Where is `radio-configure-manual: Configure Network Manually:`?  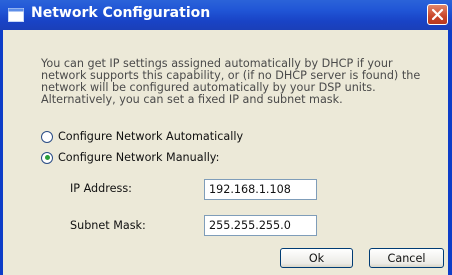 radio-configure-manual: Configure Network Manually: is located at coordinates (130, 157).